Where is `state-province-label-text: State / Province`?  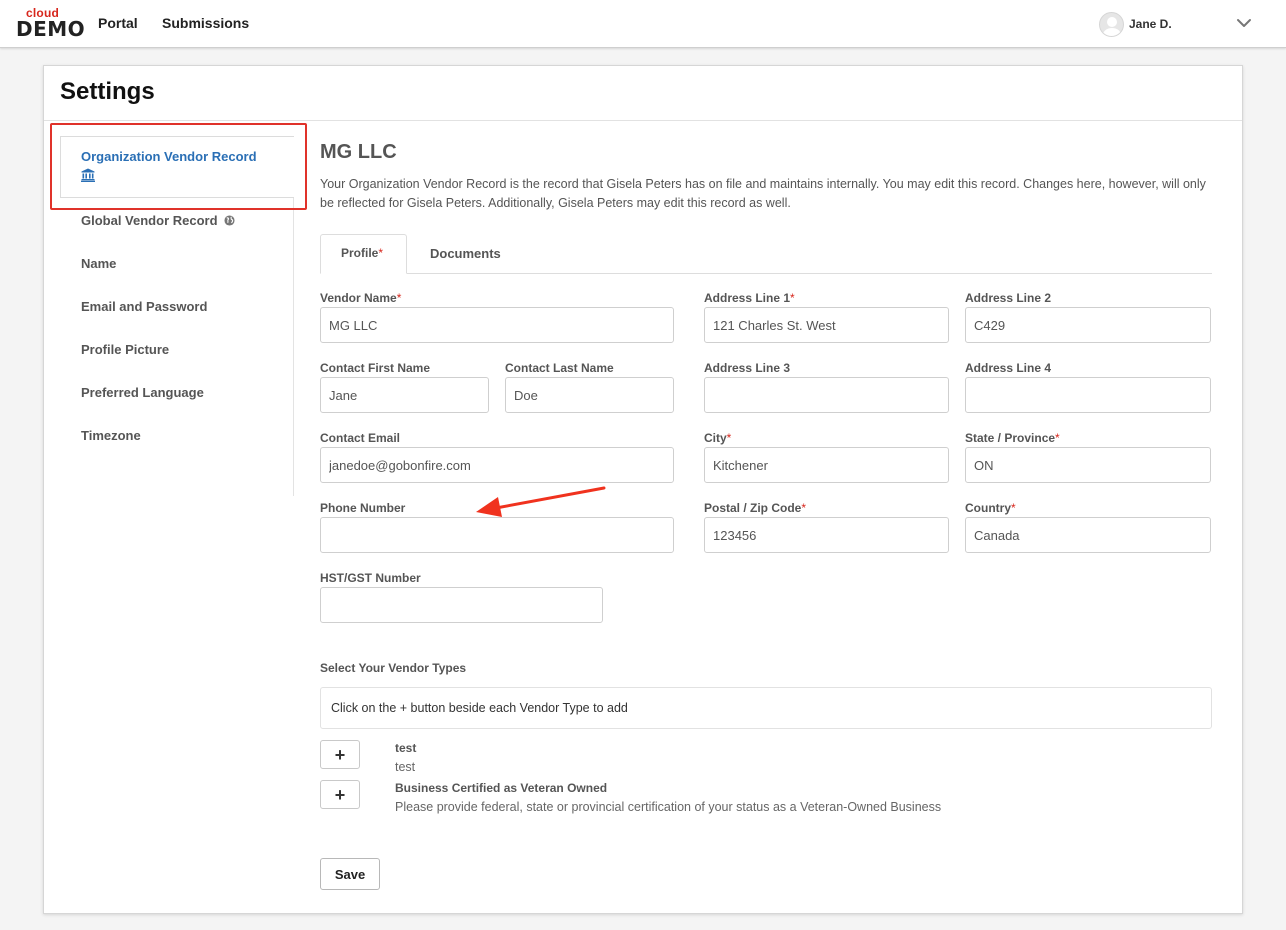 state-province-label-text: State / Province is located at coordinates (1010, 438).